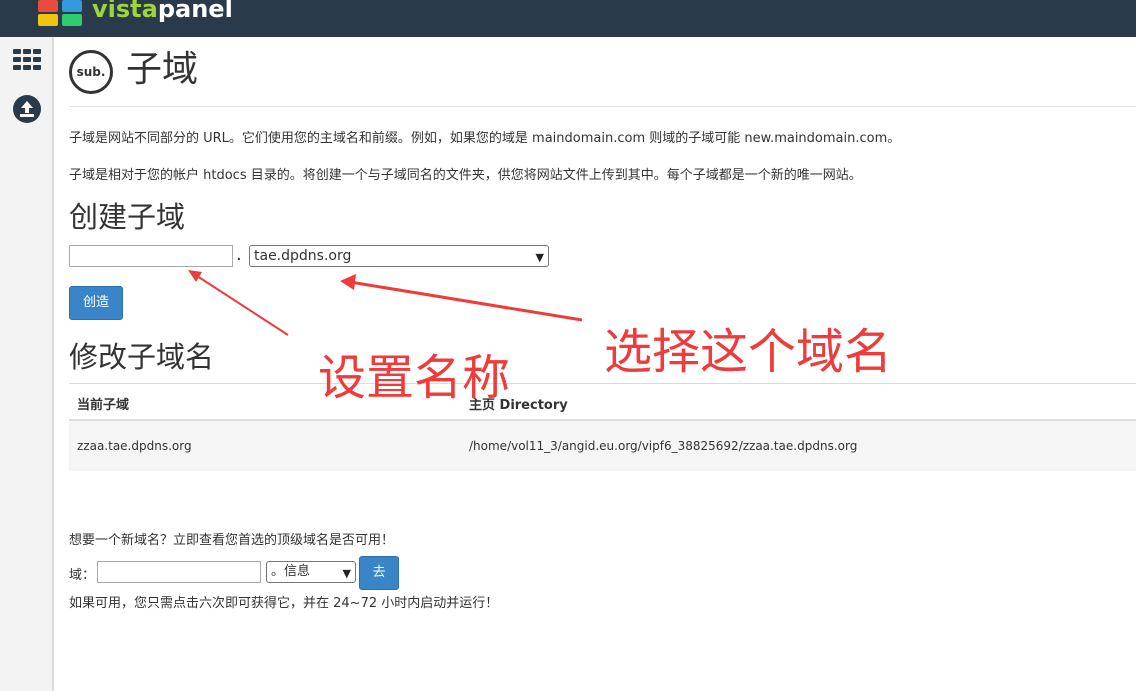 The width and height of the screenshot is (1136, 691). Describe the element at coordinates (348, 282) in the screenshot. I see `arrow-head-right` at that location.